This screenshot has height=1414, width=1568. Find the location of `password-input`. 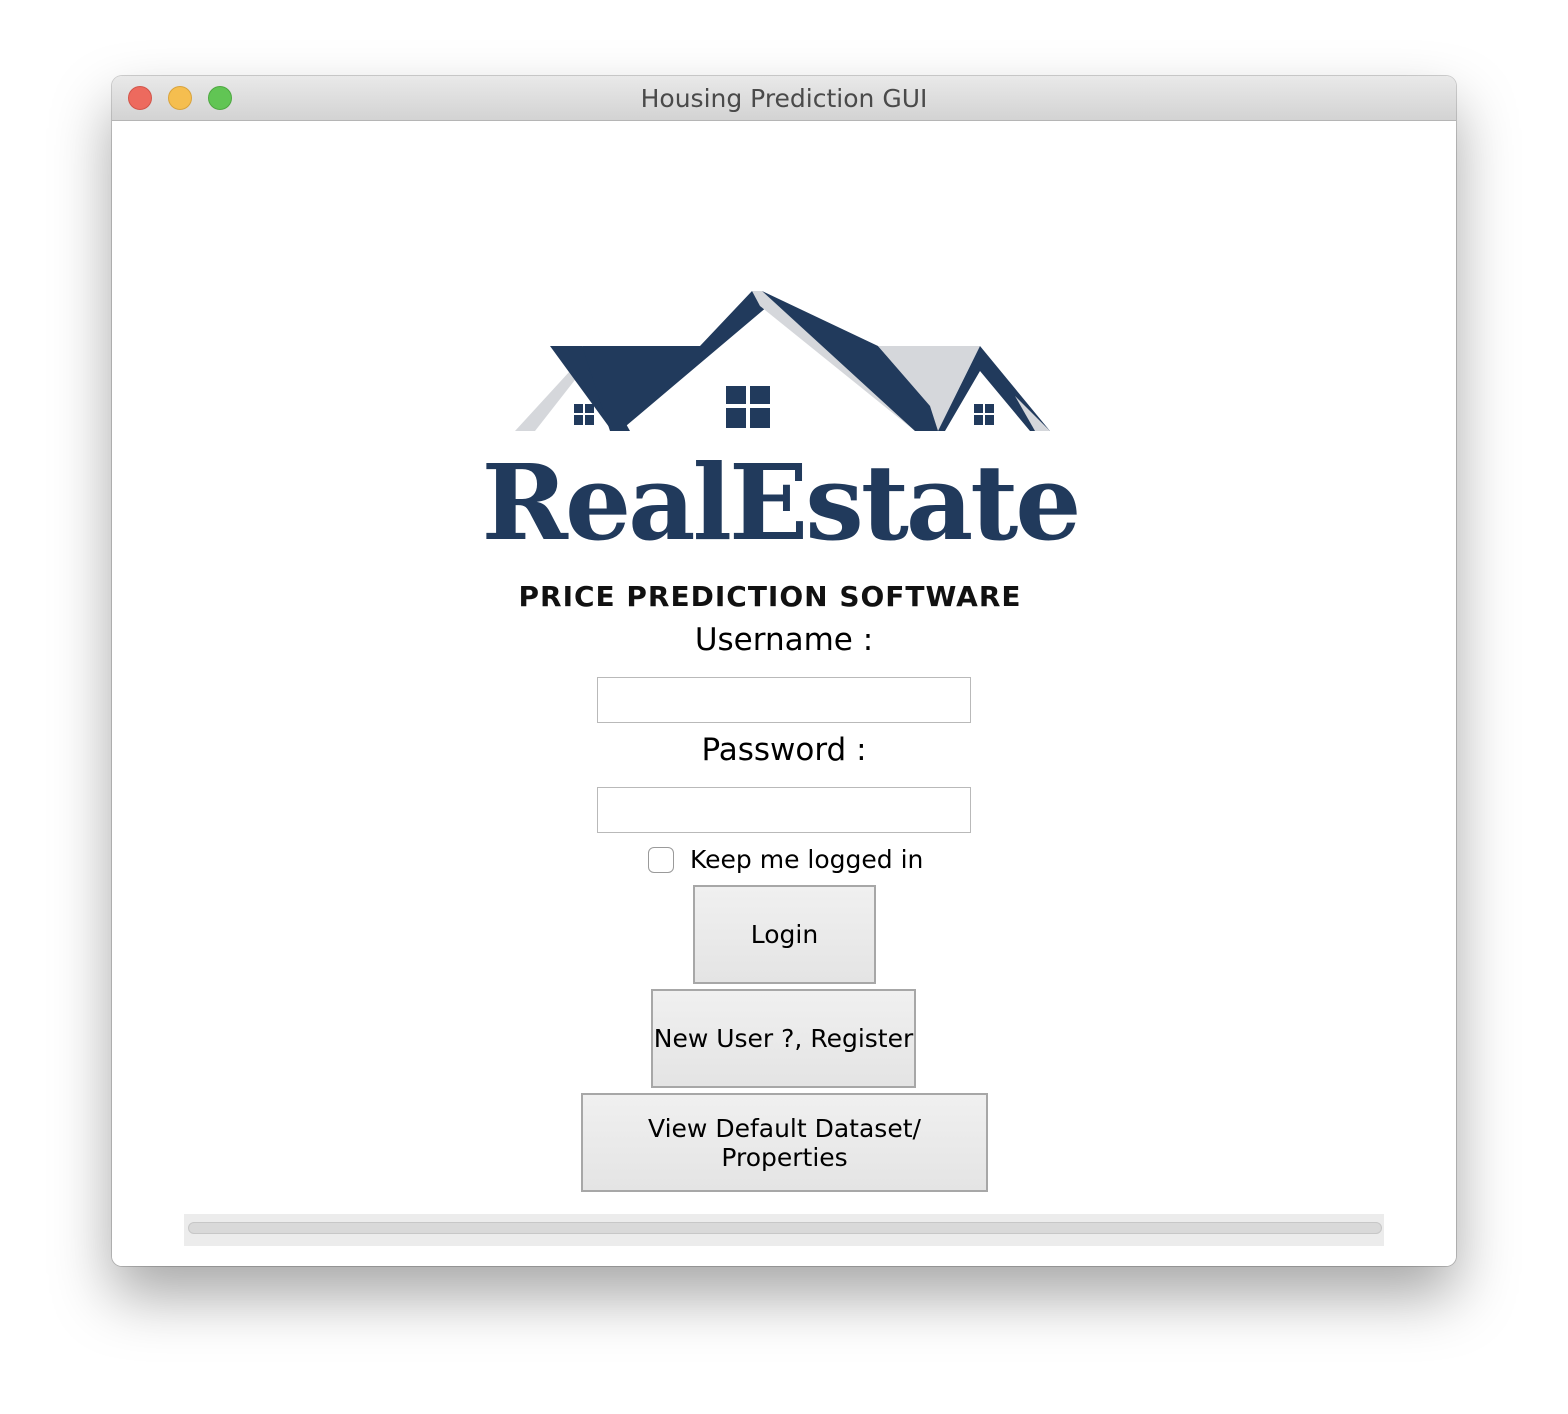

password-input is located at coordinates (784, 810).